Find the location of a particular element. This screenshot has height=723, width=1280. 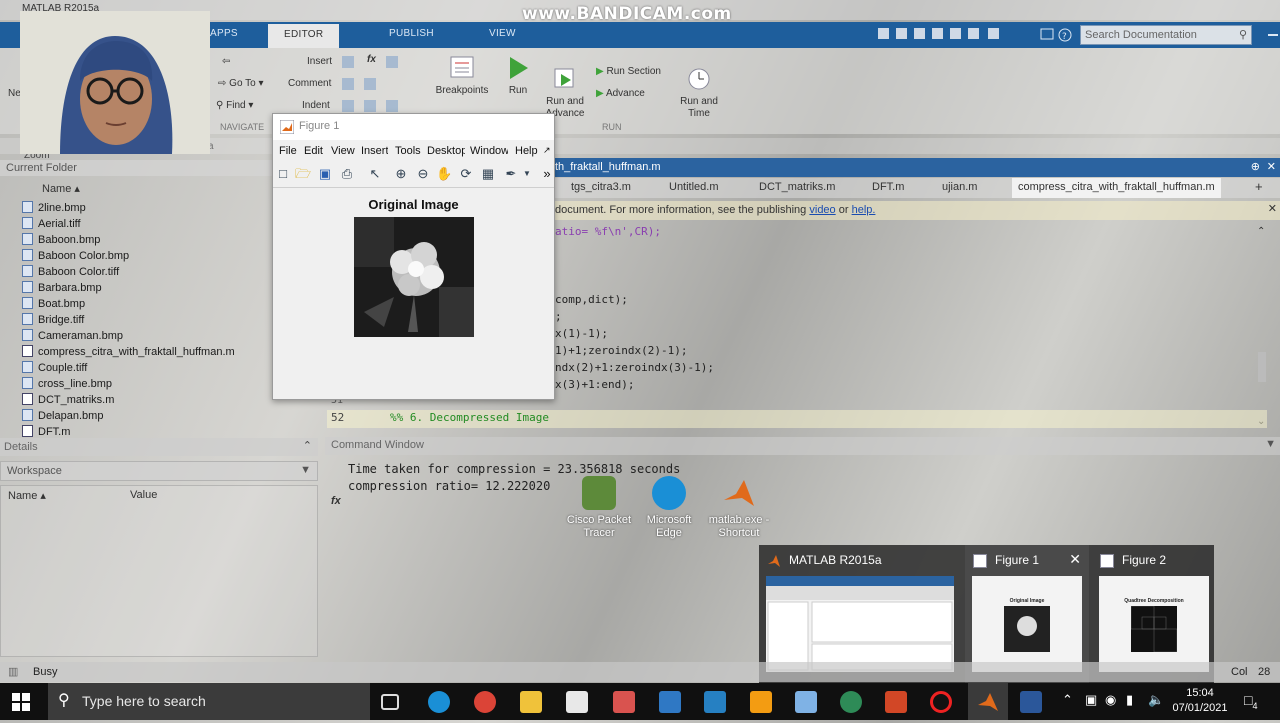

video-link: video is located at coordinates (822, 210).